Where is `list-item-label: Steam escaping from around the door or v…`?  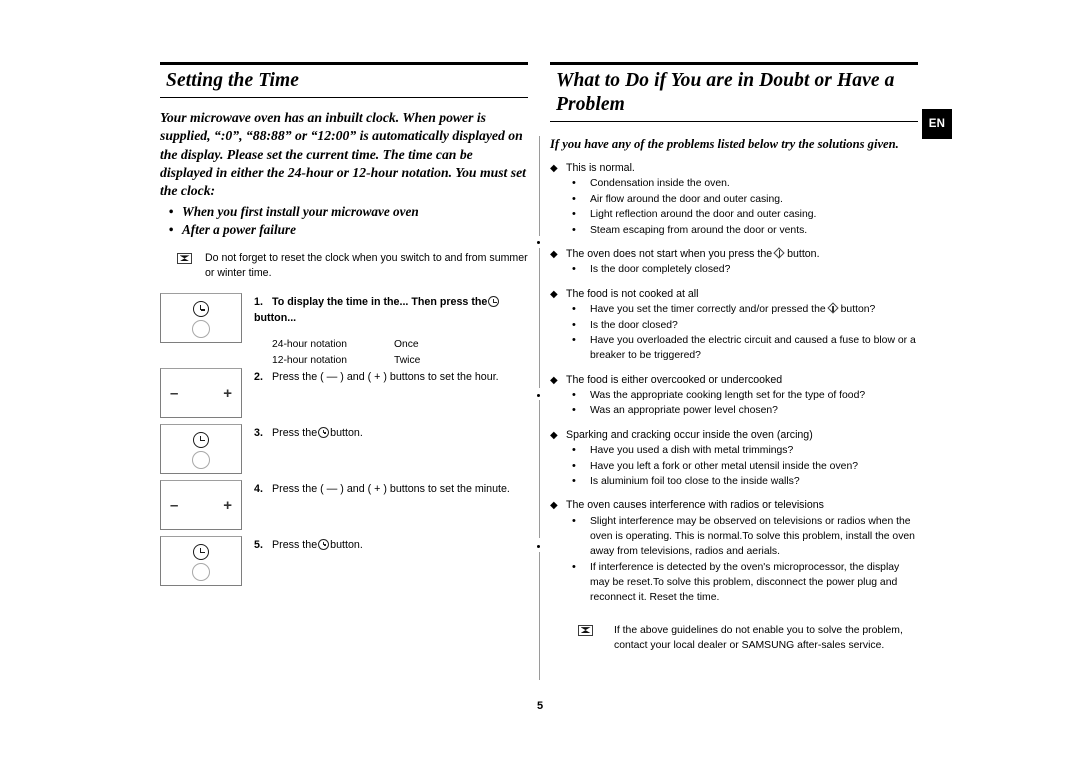 list-item-label: Steam escaping from around the door or v… is located at coordinates (699, 230).